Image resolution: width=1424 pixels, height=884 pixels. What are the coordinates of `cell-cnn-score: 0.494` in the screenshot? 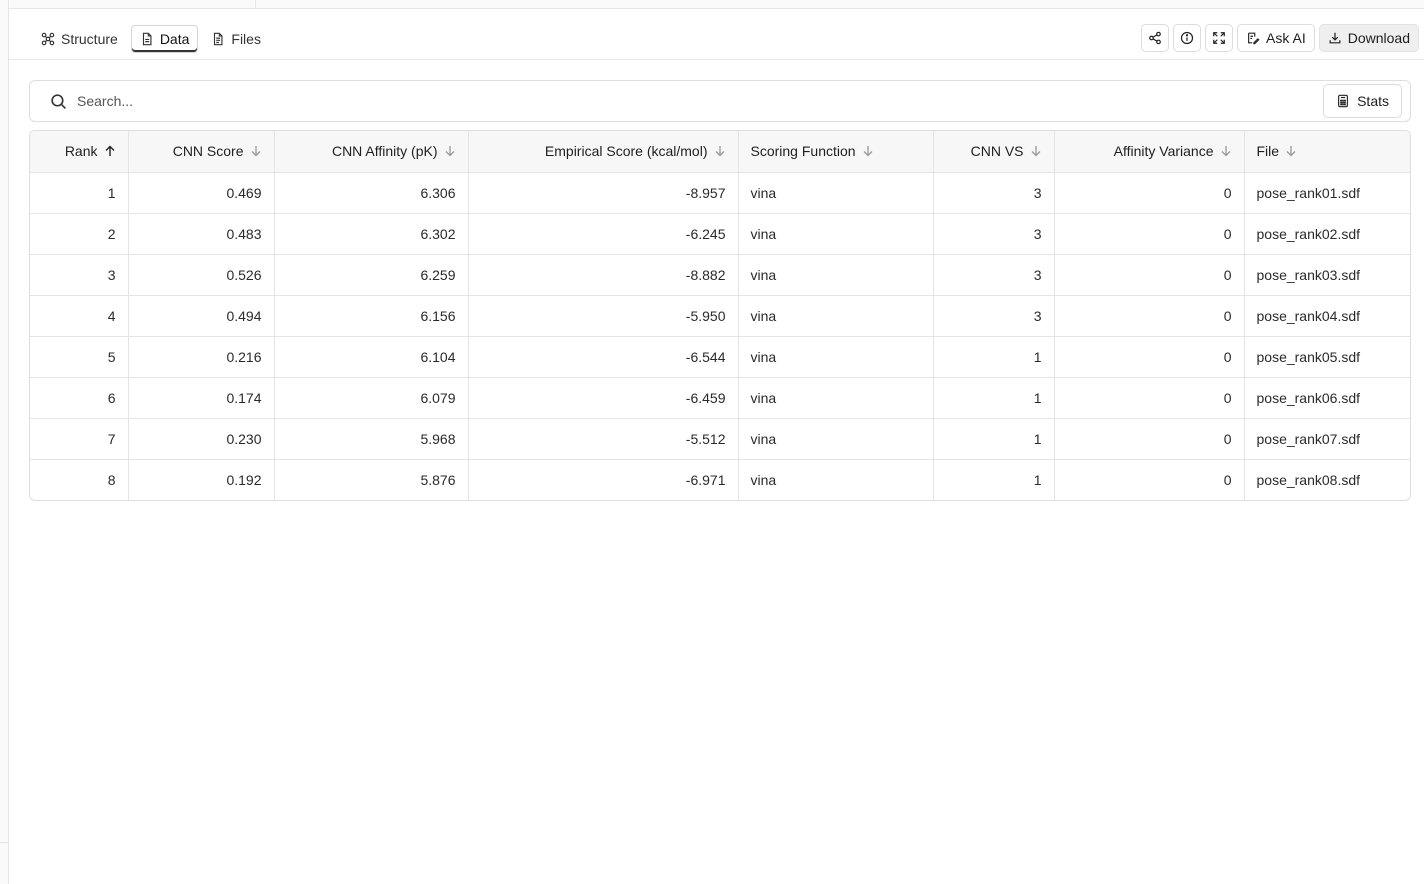 It's located at (201, 316).